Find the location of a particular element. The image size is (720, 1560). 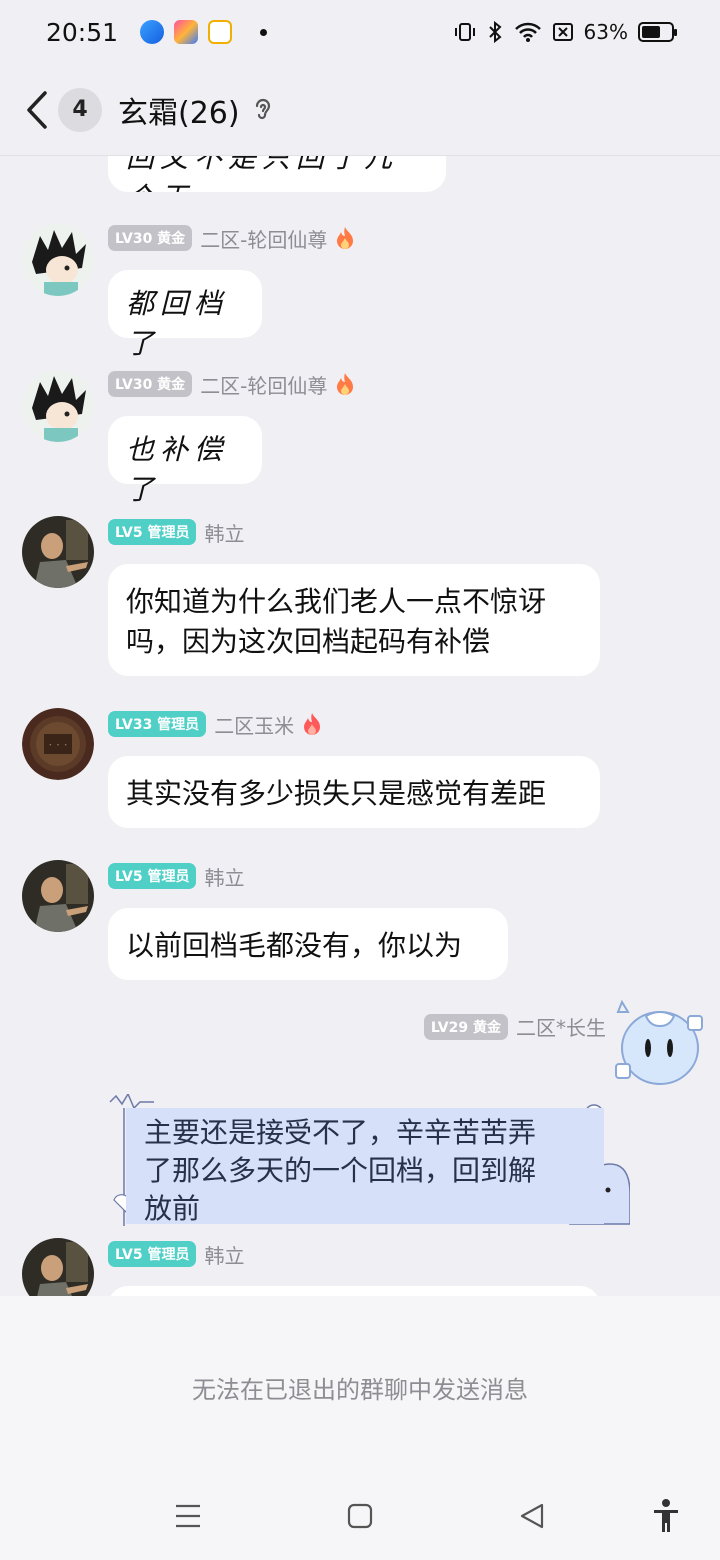

system-indicators: 63% is located at coordinates (565, 32).